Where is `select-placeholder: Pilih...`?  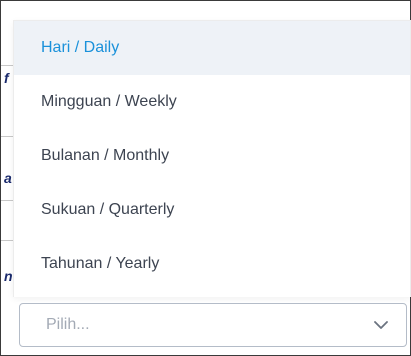 select-placeholder: Pilih... is located at coordinates (68, 324).